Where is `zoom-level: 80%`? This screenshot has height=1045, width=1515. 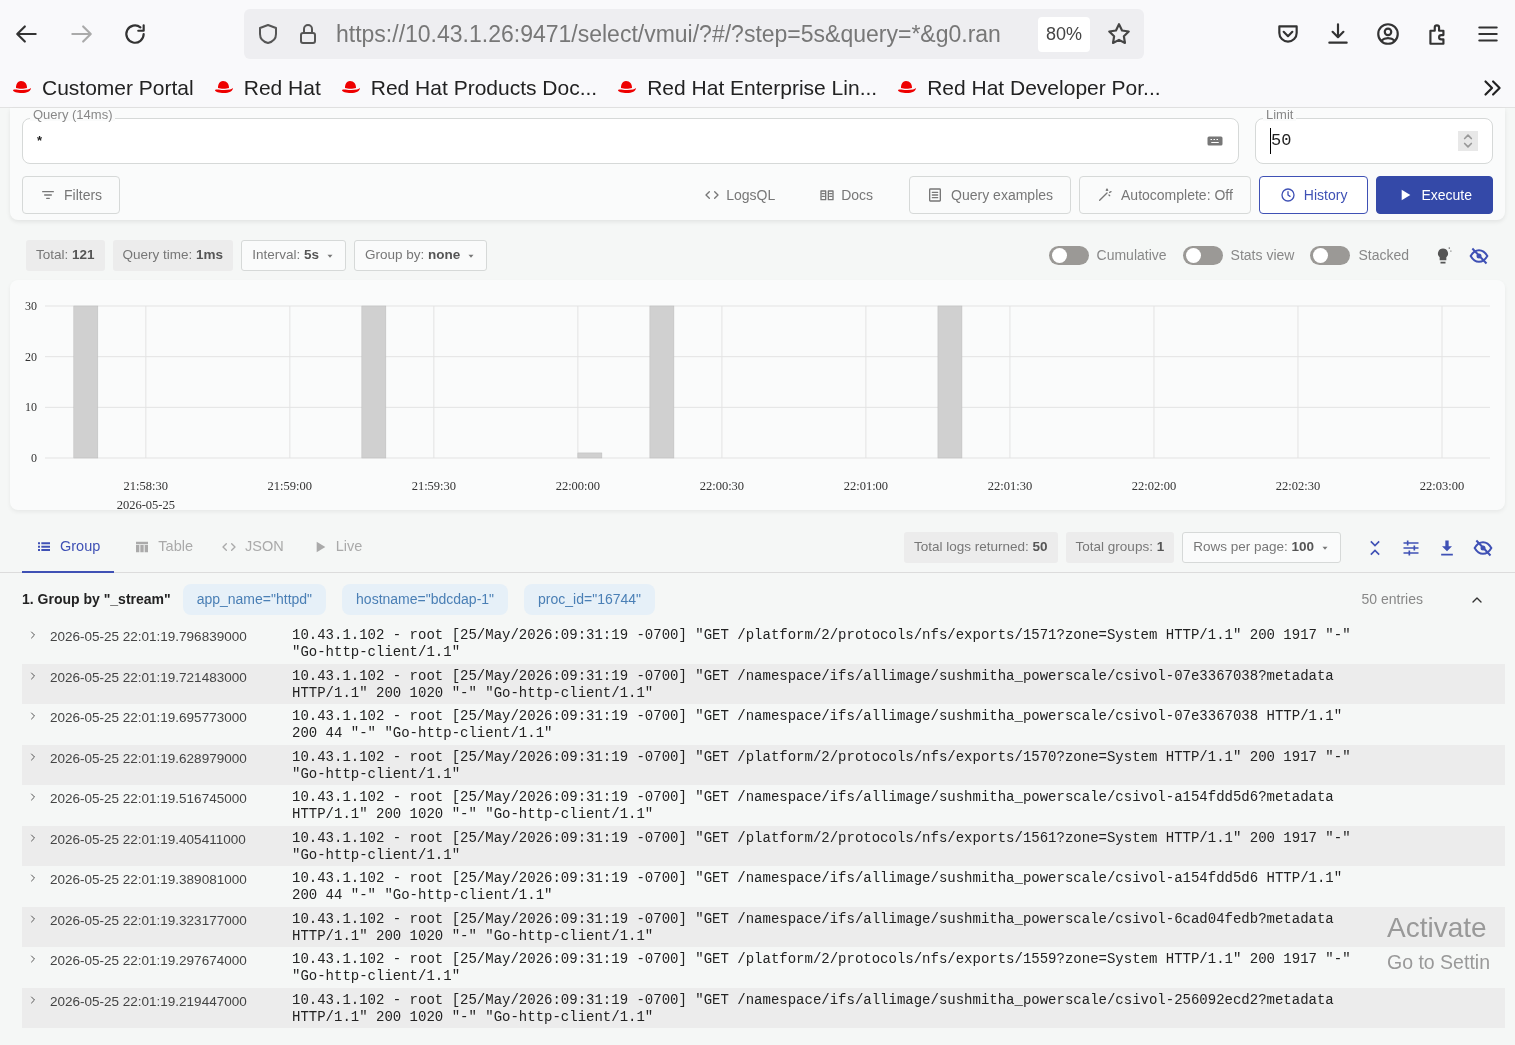 zoom-level: 80% is located at coordinates (1063, 34).